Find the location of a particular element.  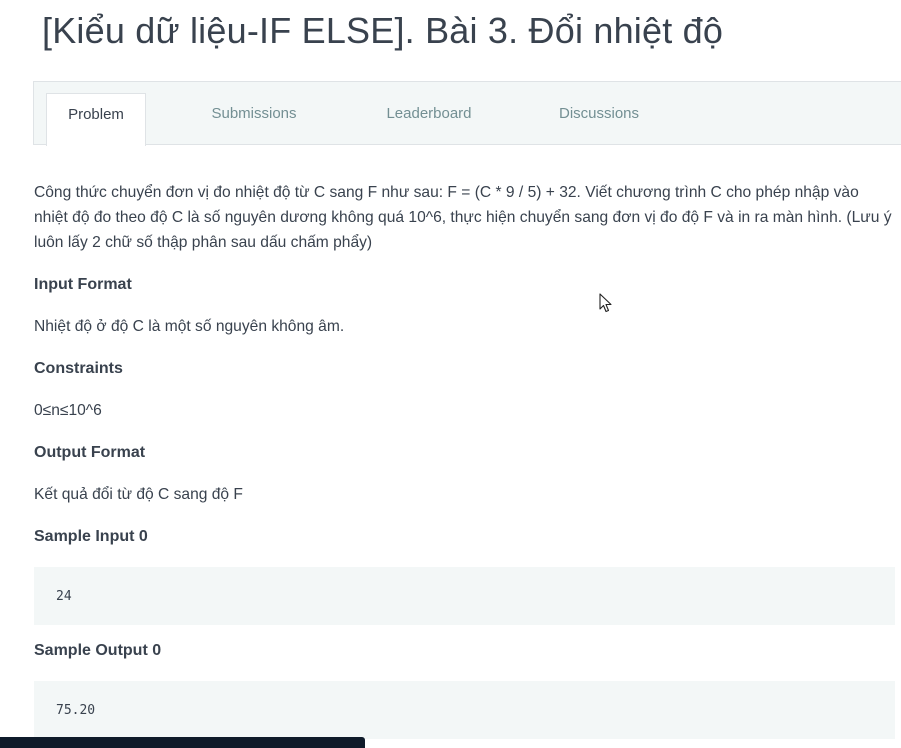

constraints-heading: Constraints is located at coordinates (78, 368).